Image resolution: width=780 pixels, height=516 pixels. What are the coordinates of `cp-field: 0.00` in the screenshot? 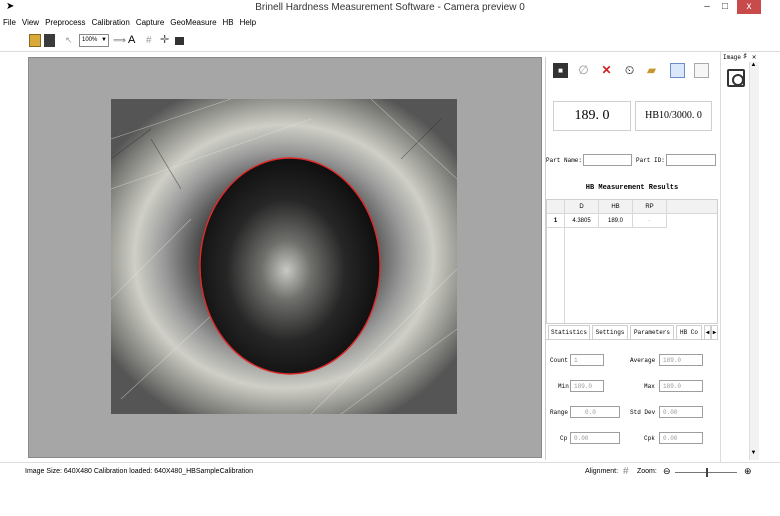 It's located at (595, 438).